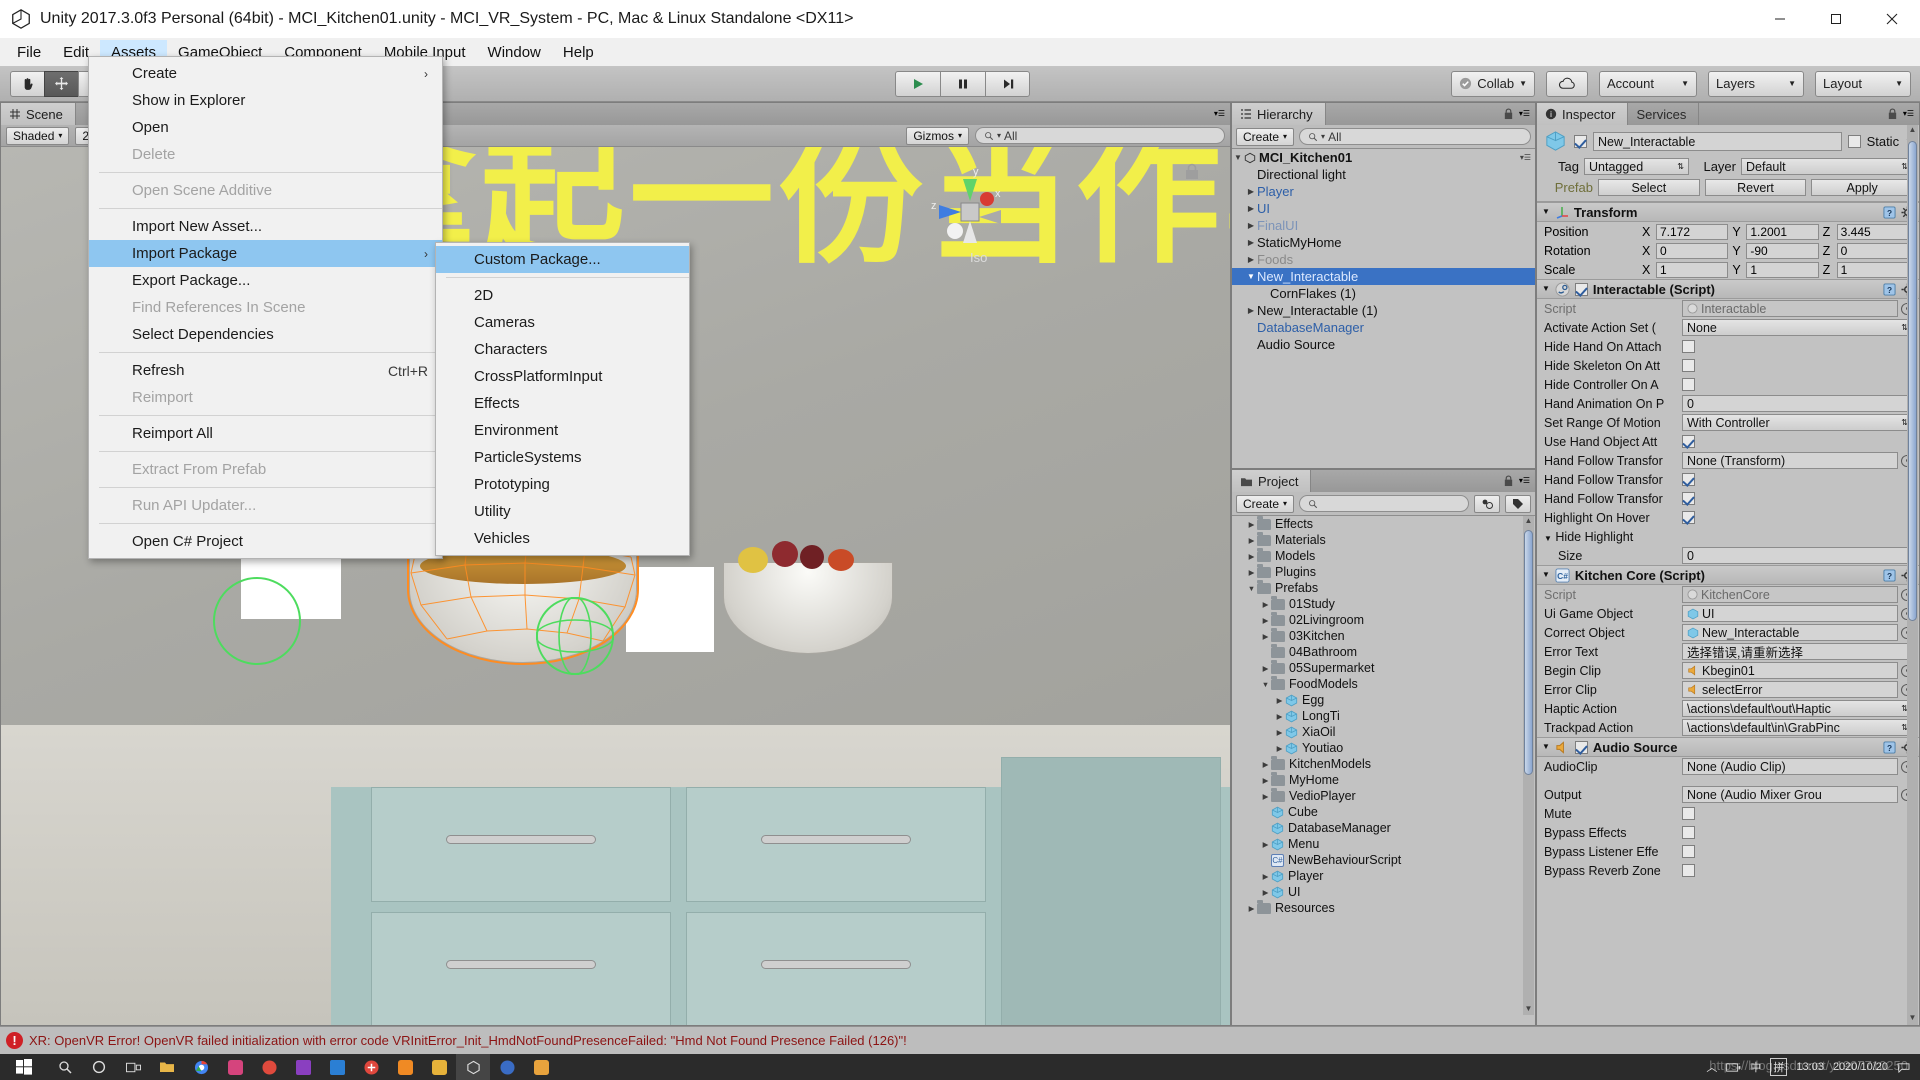  I want to click on project-item-vedioplayer: ▶ VedioPlayer, so click(1383, 795).